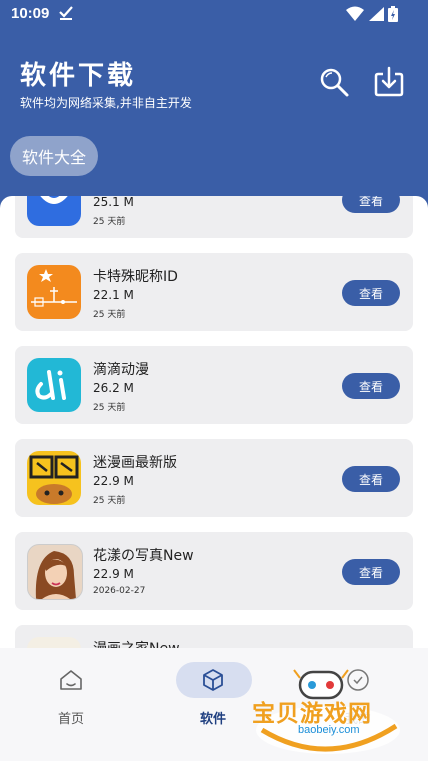 This screenshot has width=428, height=761. Describe the element at coordinates (119, 591) in the screenshot. I see `app-date: 2026-02-27` at that location.